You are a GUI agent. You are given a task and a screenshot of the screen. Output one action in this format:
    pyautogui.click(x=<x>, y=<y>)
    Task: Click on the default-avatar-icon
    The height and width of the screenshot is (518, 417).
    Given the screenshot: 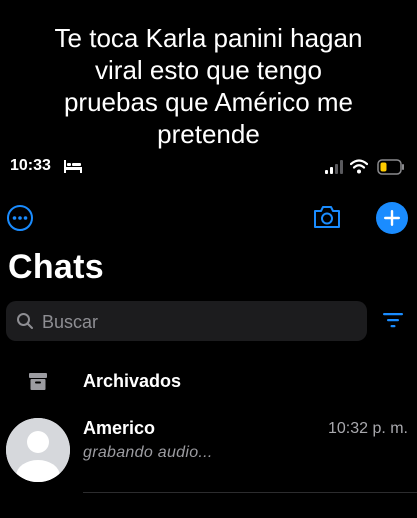 What is the action you would take?
    pyautogui.click(x=38, y=450)
    